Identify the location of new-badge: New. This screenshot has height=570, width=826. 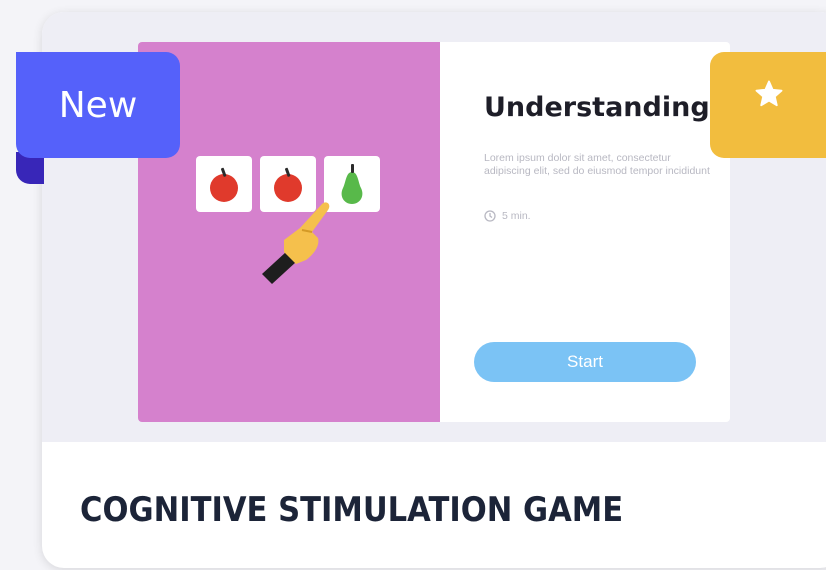
(98, 105).